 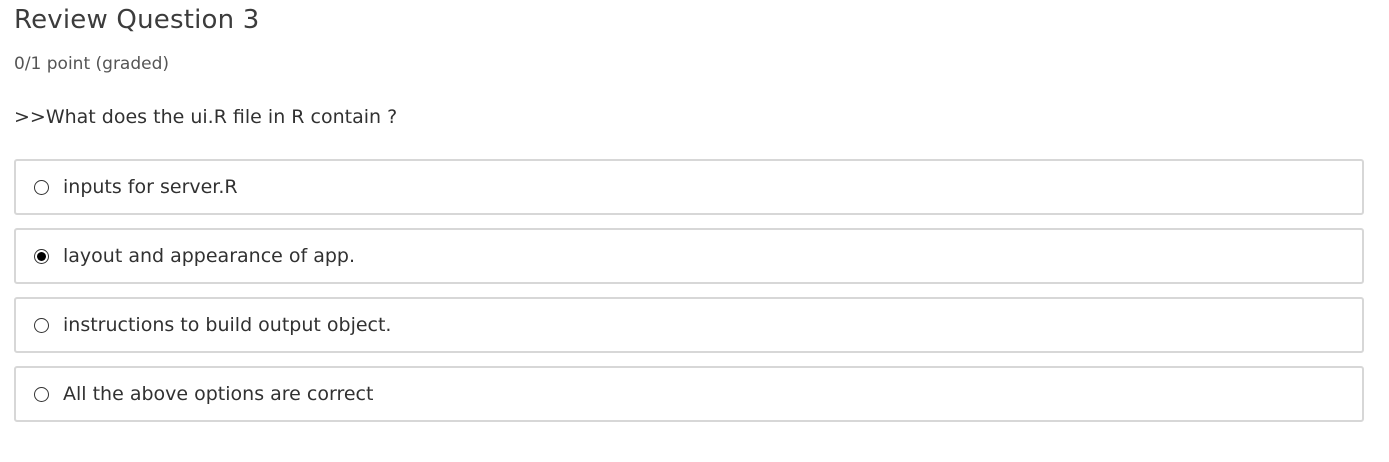 I want to click on problem-title: Review Question 3, so click(x=137, y=20).